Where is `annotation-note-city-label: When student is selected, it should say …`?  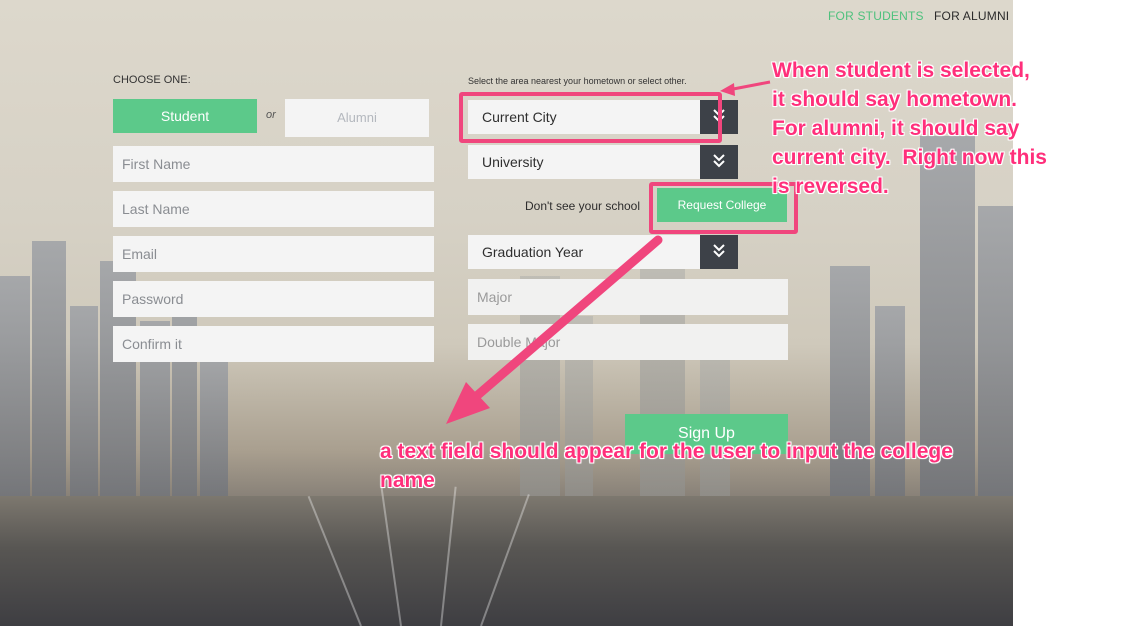 annotation-note-city-label: When student is selected, it should say … is located at coordinates (909, 128).